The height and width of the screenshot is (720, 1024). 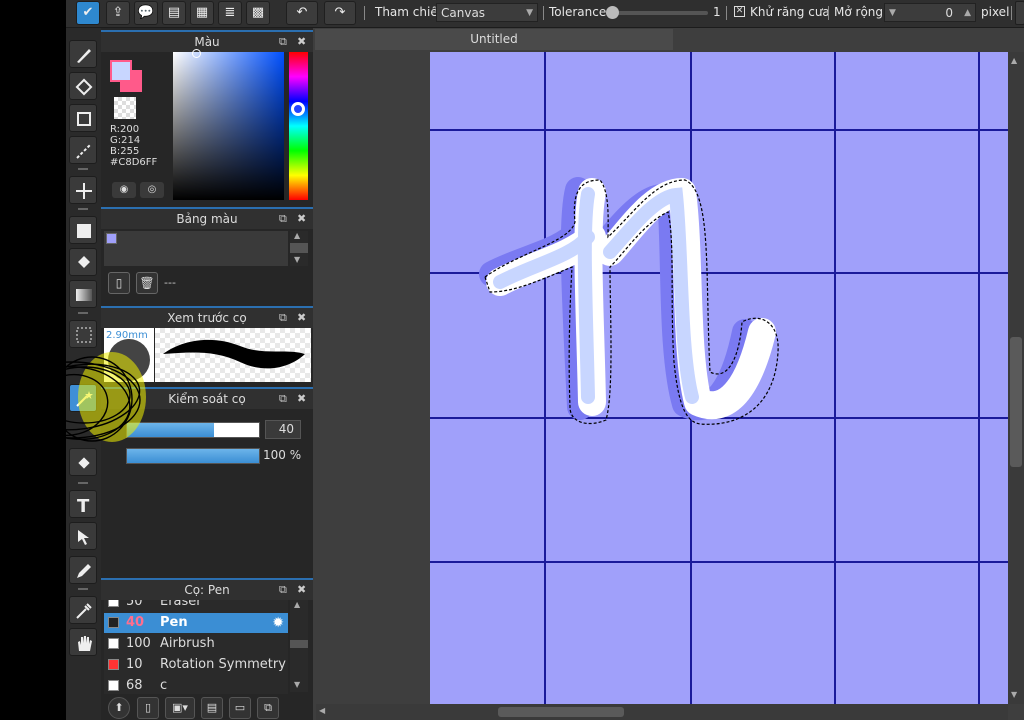 I want to click on document-tab: Untitled, so click(x=494, y=39).